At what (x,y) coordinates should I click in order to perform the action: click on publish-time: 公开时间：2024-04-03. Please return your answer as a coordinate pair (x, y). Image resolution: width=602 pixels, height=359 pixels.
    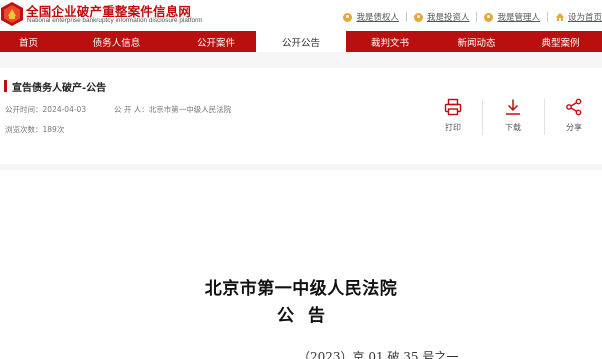
    Looking at the image, I should click on (46, 109).